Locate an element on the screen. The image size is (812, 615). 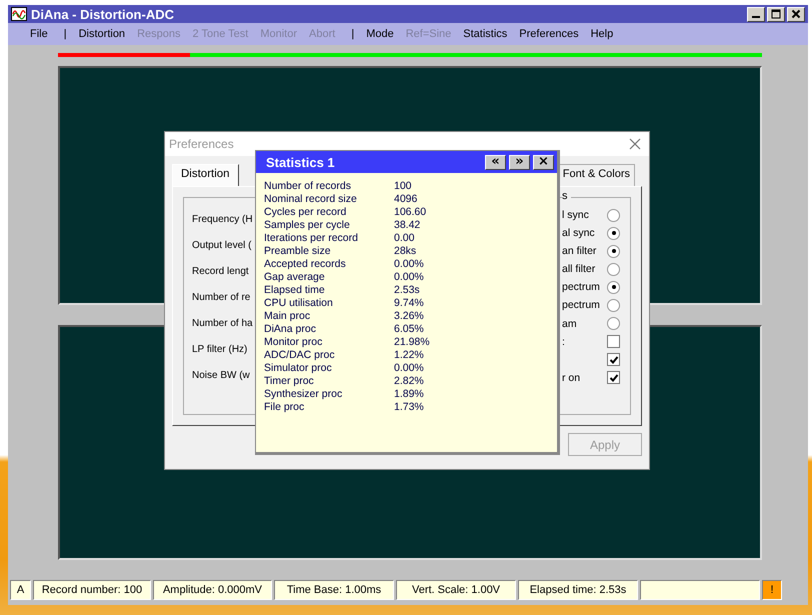
waveform-icon is located at coordinates (19, 14).